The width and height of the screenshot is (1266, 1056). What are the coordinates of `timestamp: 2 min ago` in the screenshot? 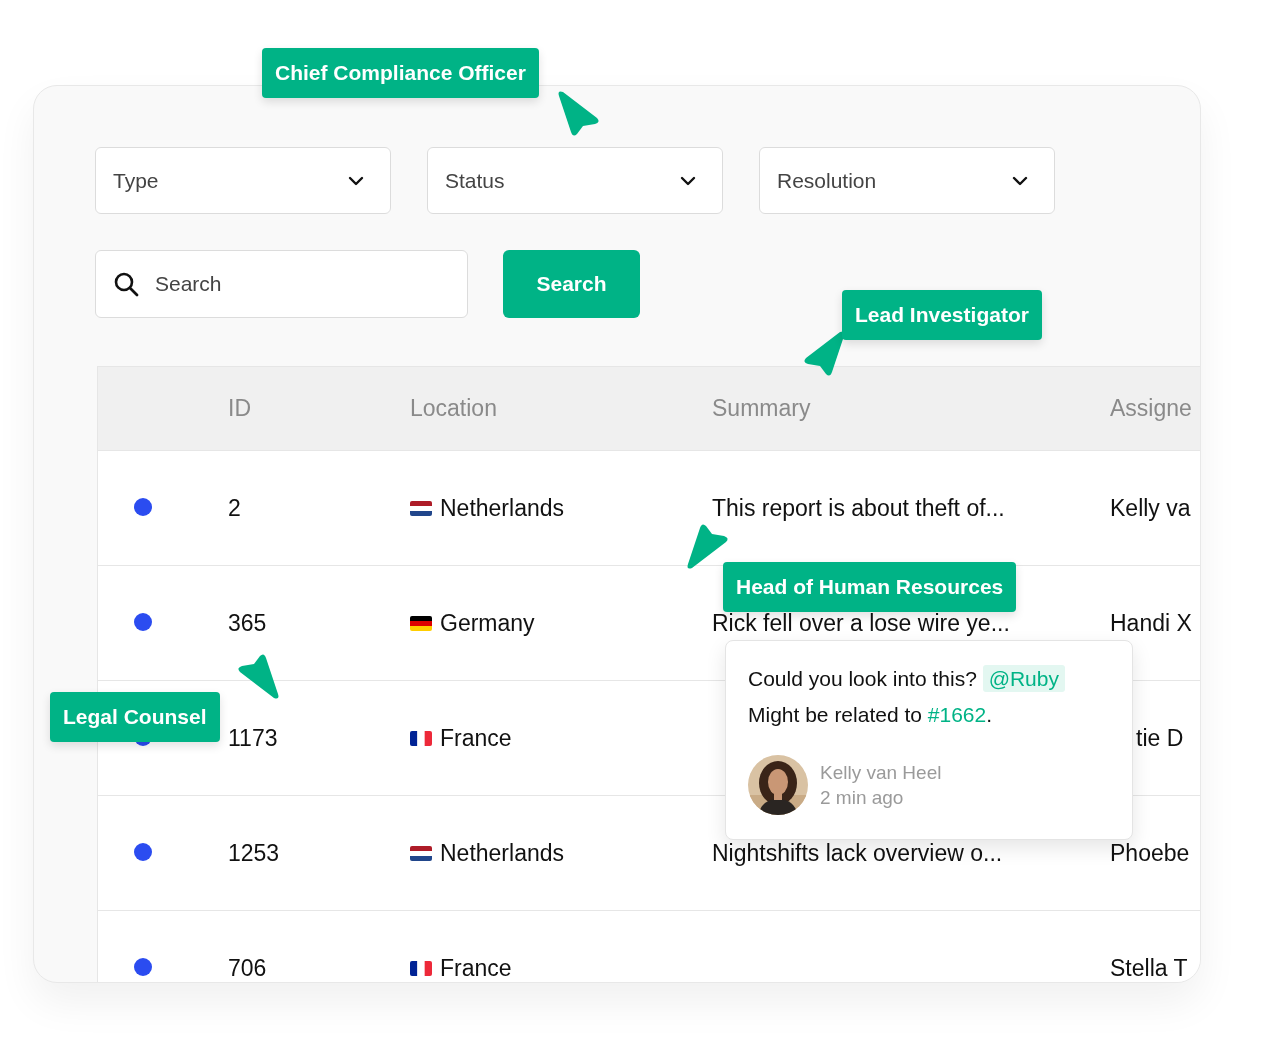 It's located at (862, 798).